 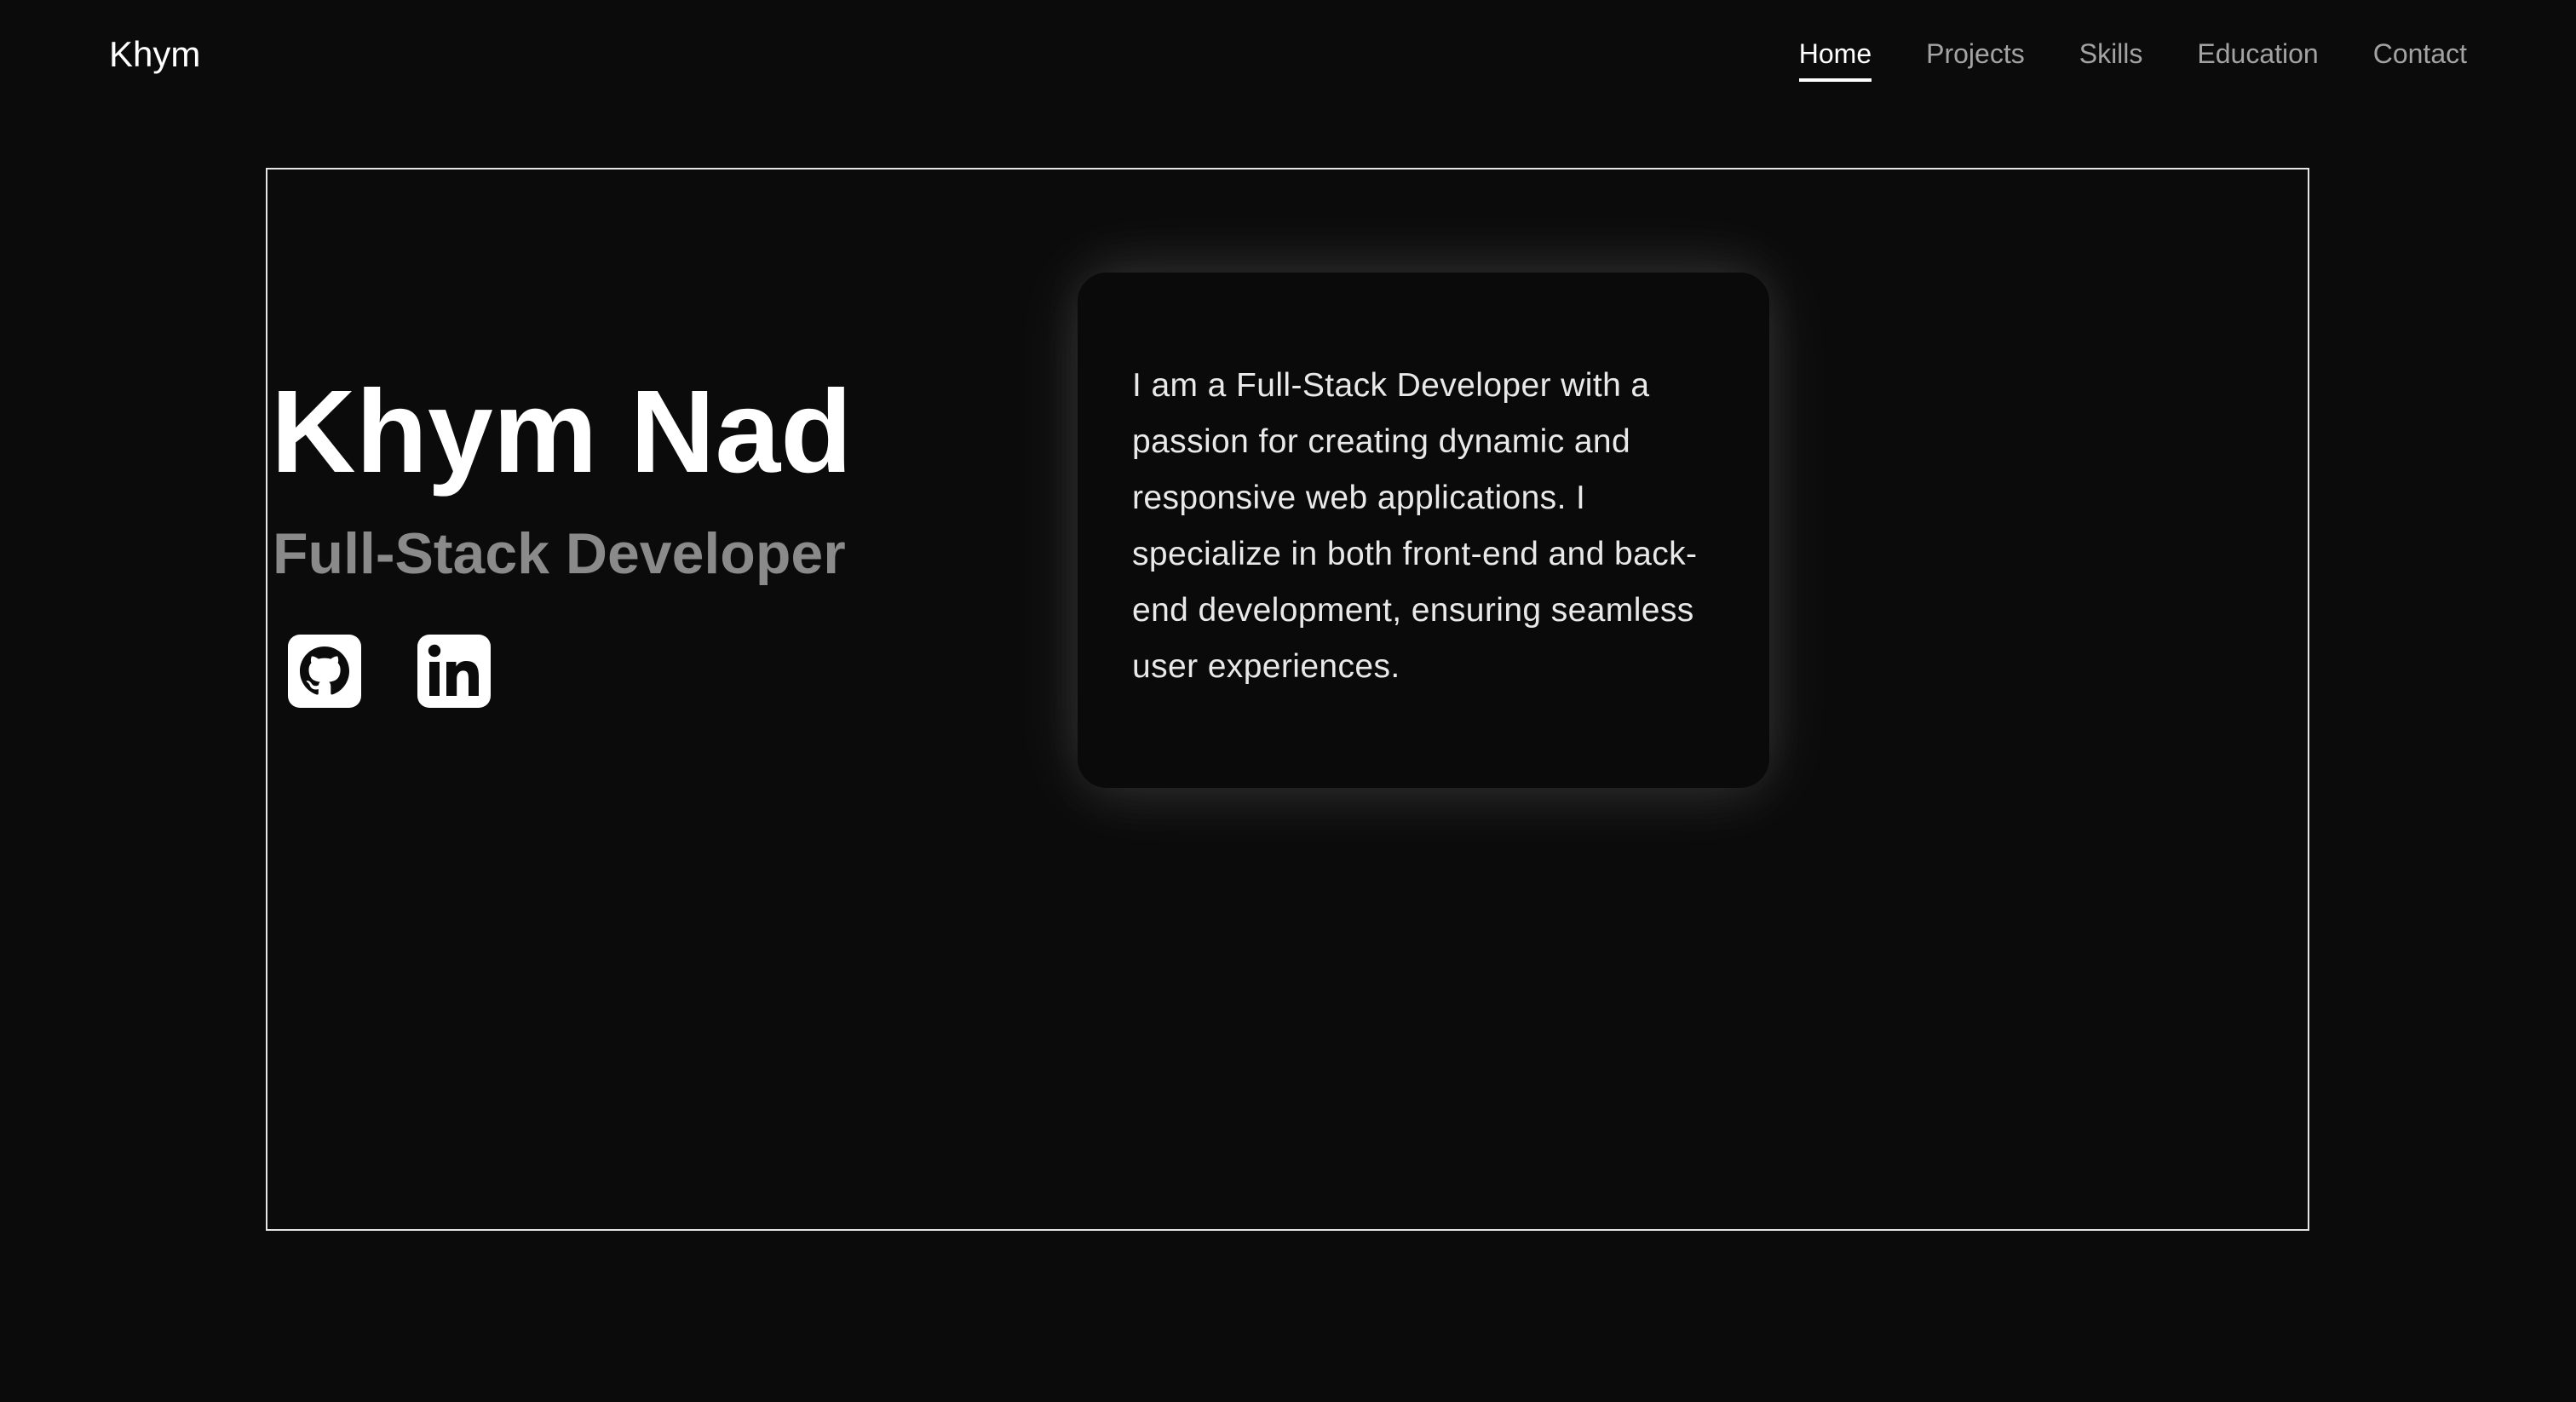 What do you see at coordinates (1835, 58) in the screenshot?
I see `nav-home: Home` at bounding box center [1835, 58].